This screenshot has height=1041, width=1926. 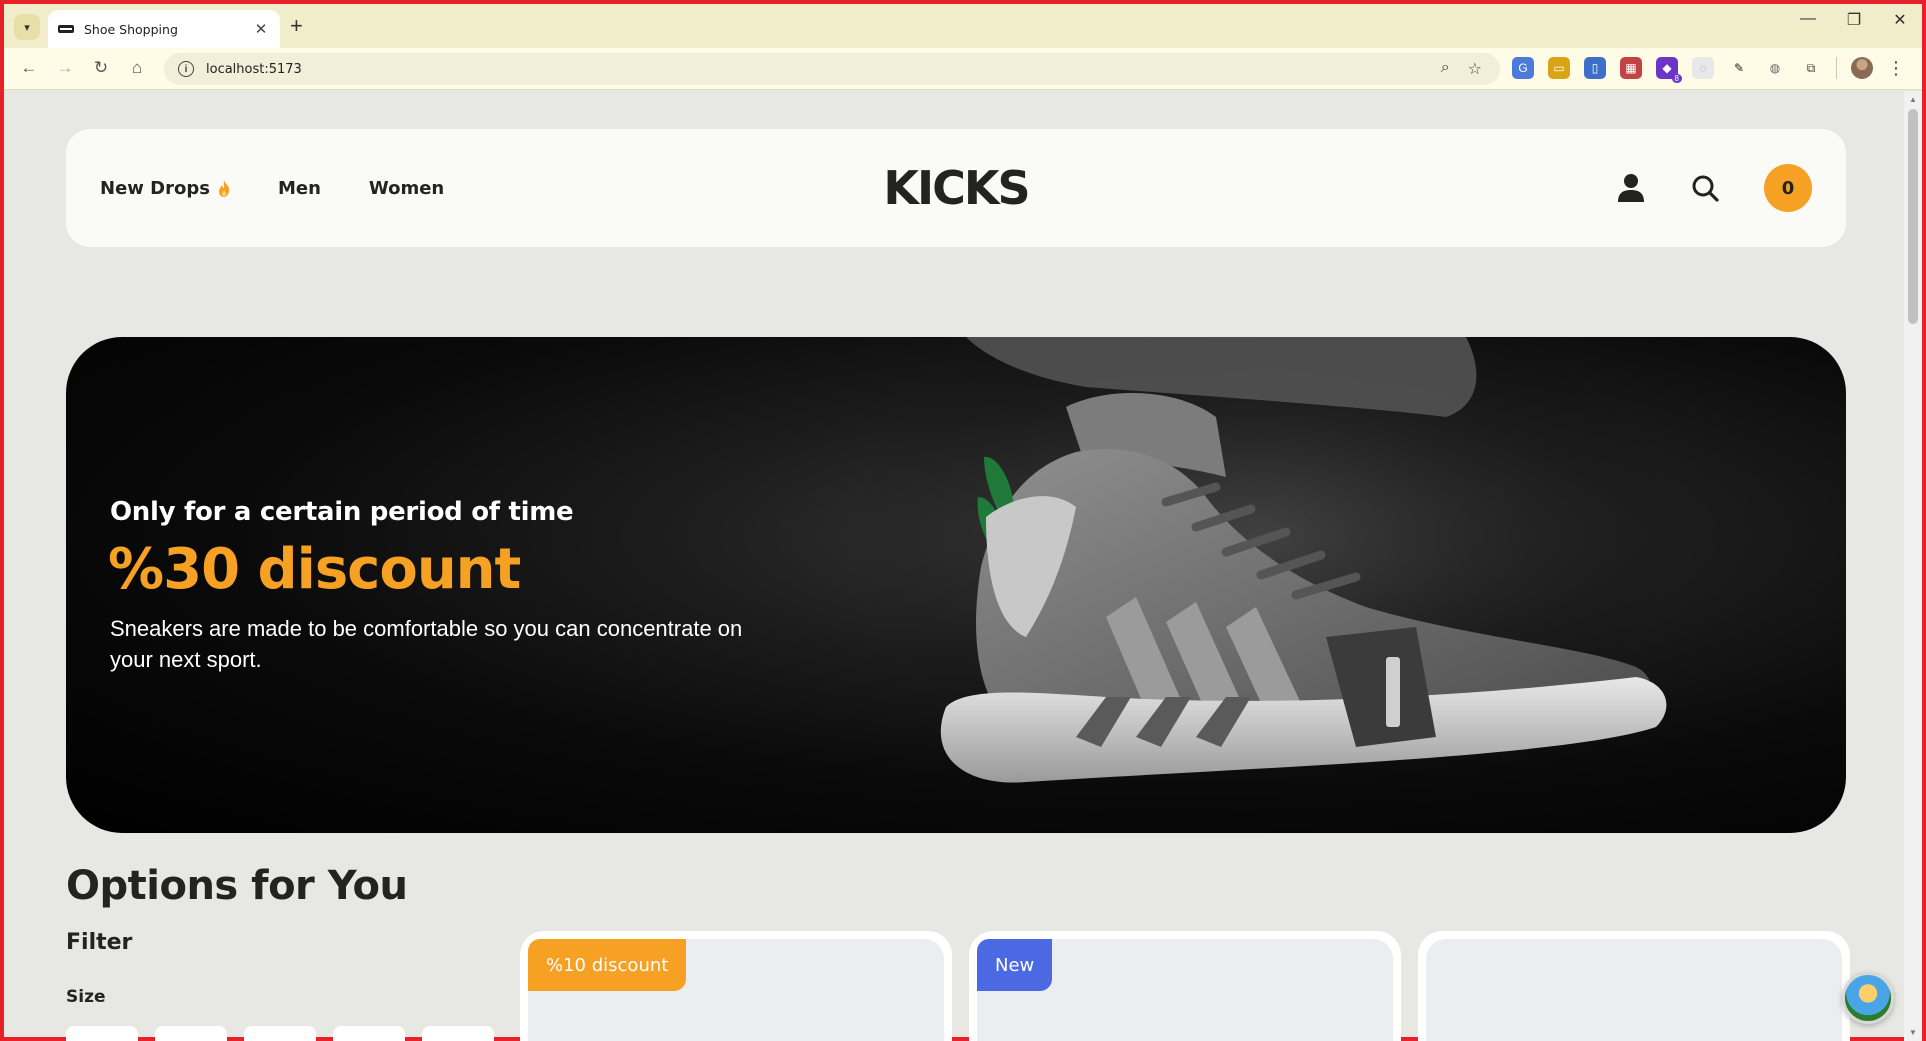 I want to click on cart-button: 0, so click(x=1788, y=188).